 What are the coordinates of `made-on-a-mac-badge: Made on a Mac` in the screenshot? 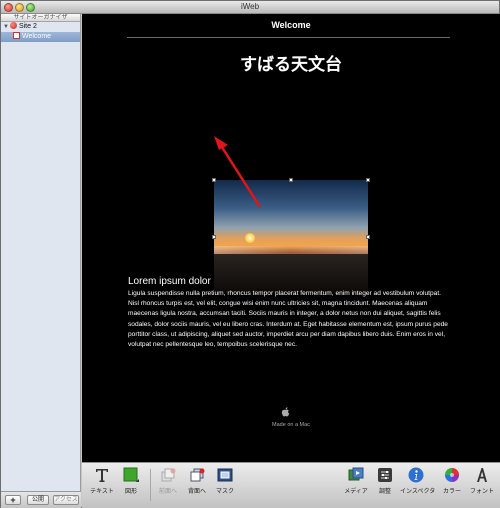 It's located at (291, 425).